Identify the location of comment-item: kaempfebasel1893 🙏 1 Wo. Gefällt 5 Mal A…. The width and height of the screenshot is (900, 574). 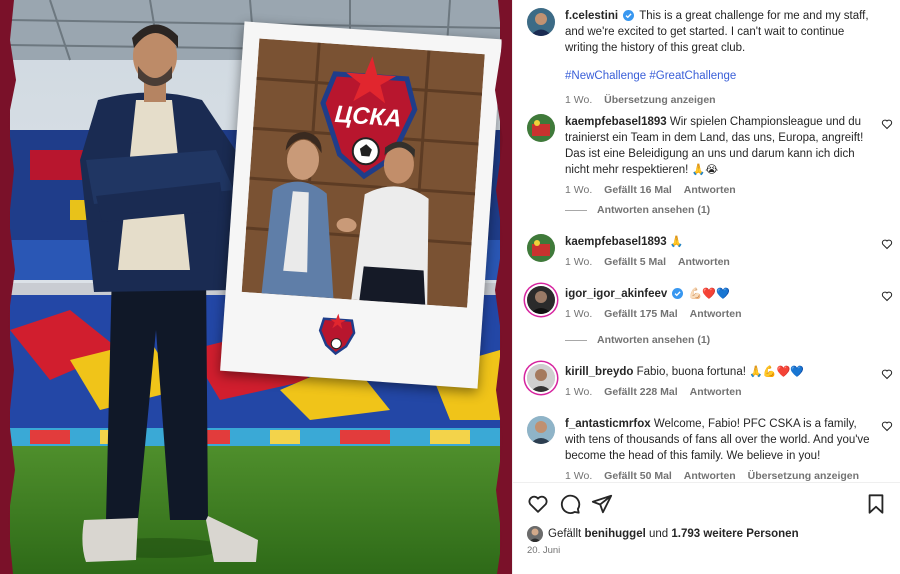
(713, 252).